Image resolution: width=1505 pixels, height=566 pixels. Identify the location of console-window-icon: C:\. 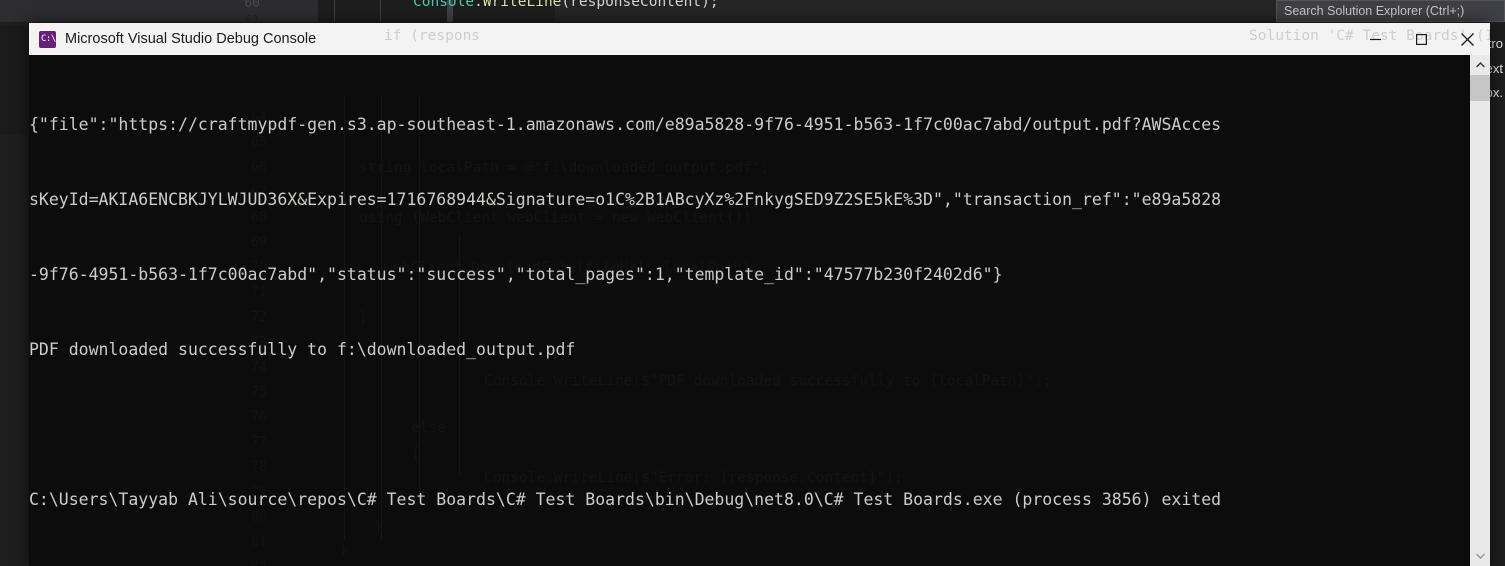
(47, 39).